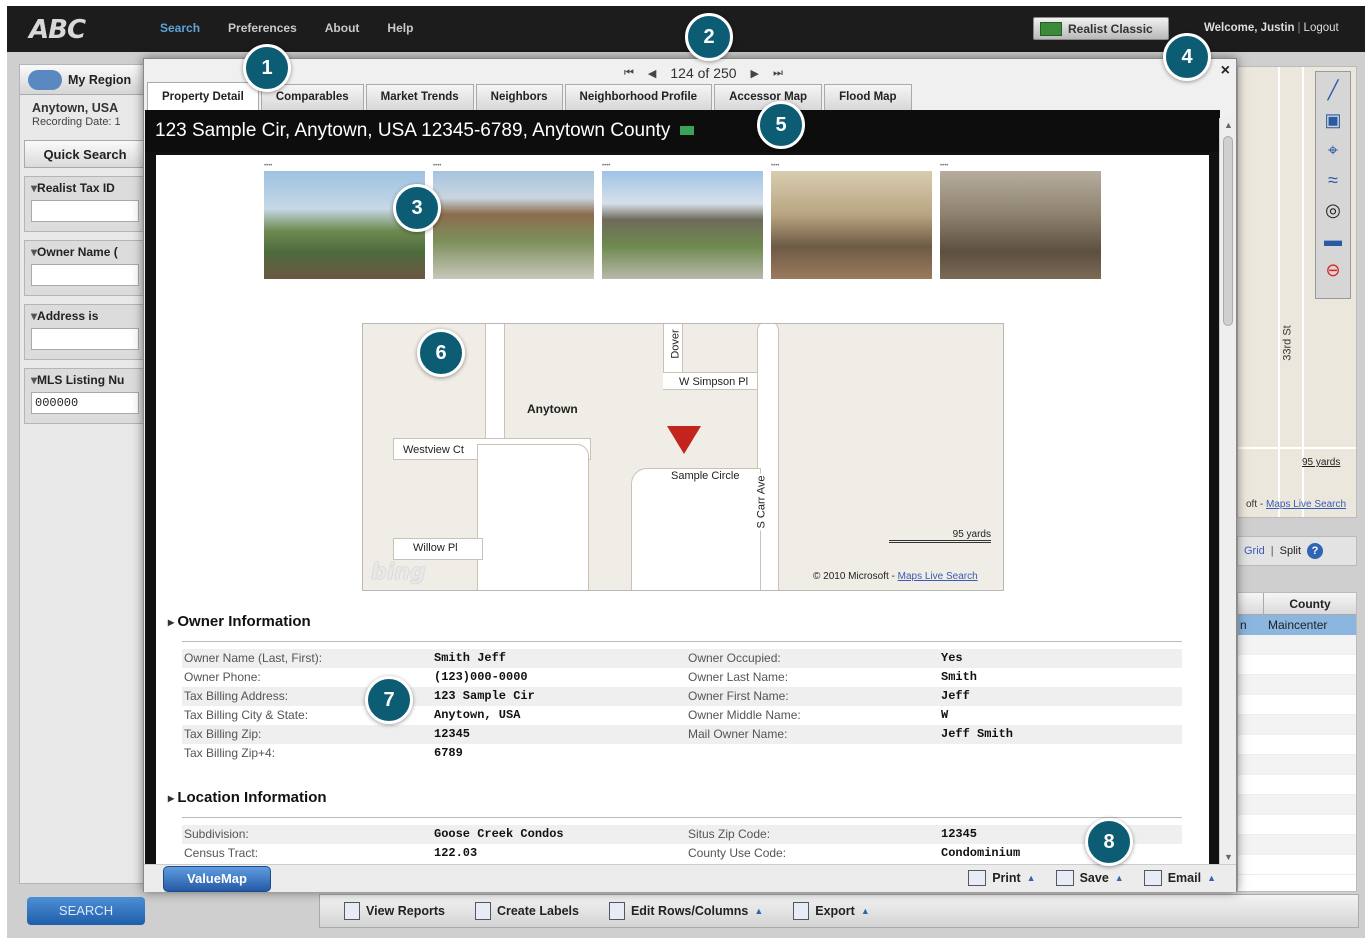  Describe the element at coordinates (638, 97) in the screenshot. I see `tab-neighborhood-profile: Neighborhood Profile` at that location.